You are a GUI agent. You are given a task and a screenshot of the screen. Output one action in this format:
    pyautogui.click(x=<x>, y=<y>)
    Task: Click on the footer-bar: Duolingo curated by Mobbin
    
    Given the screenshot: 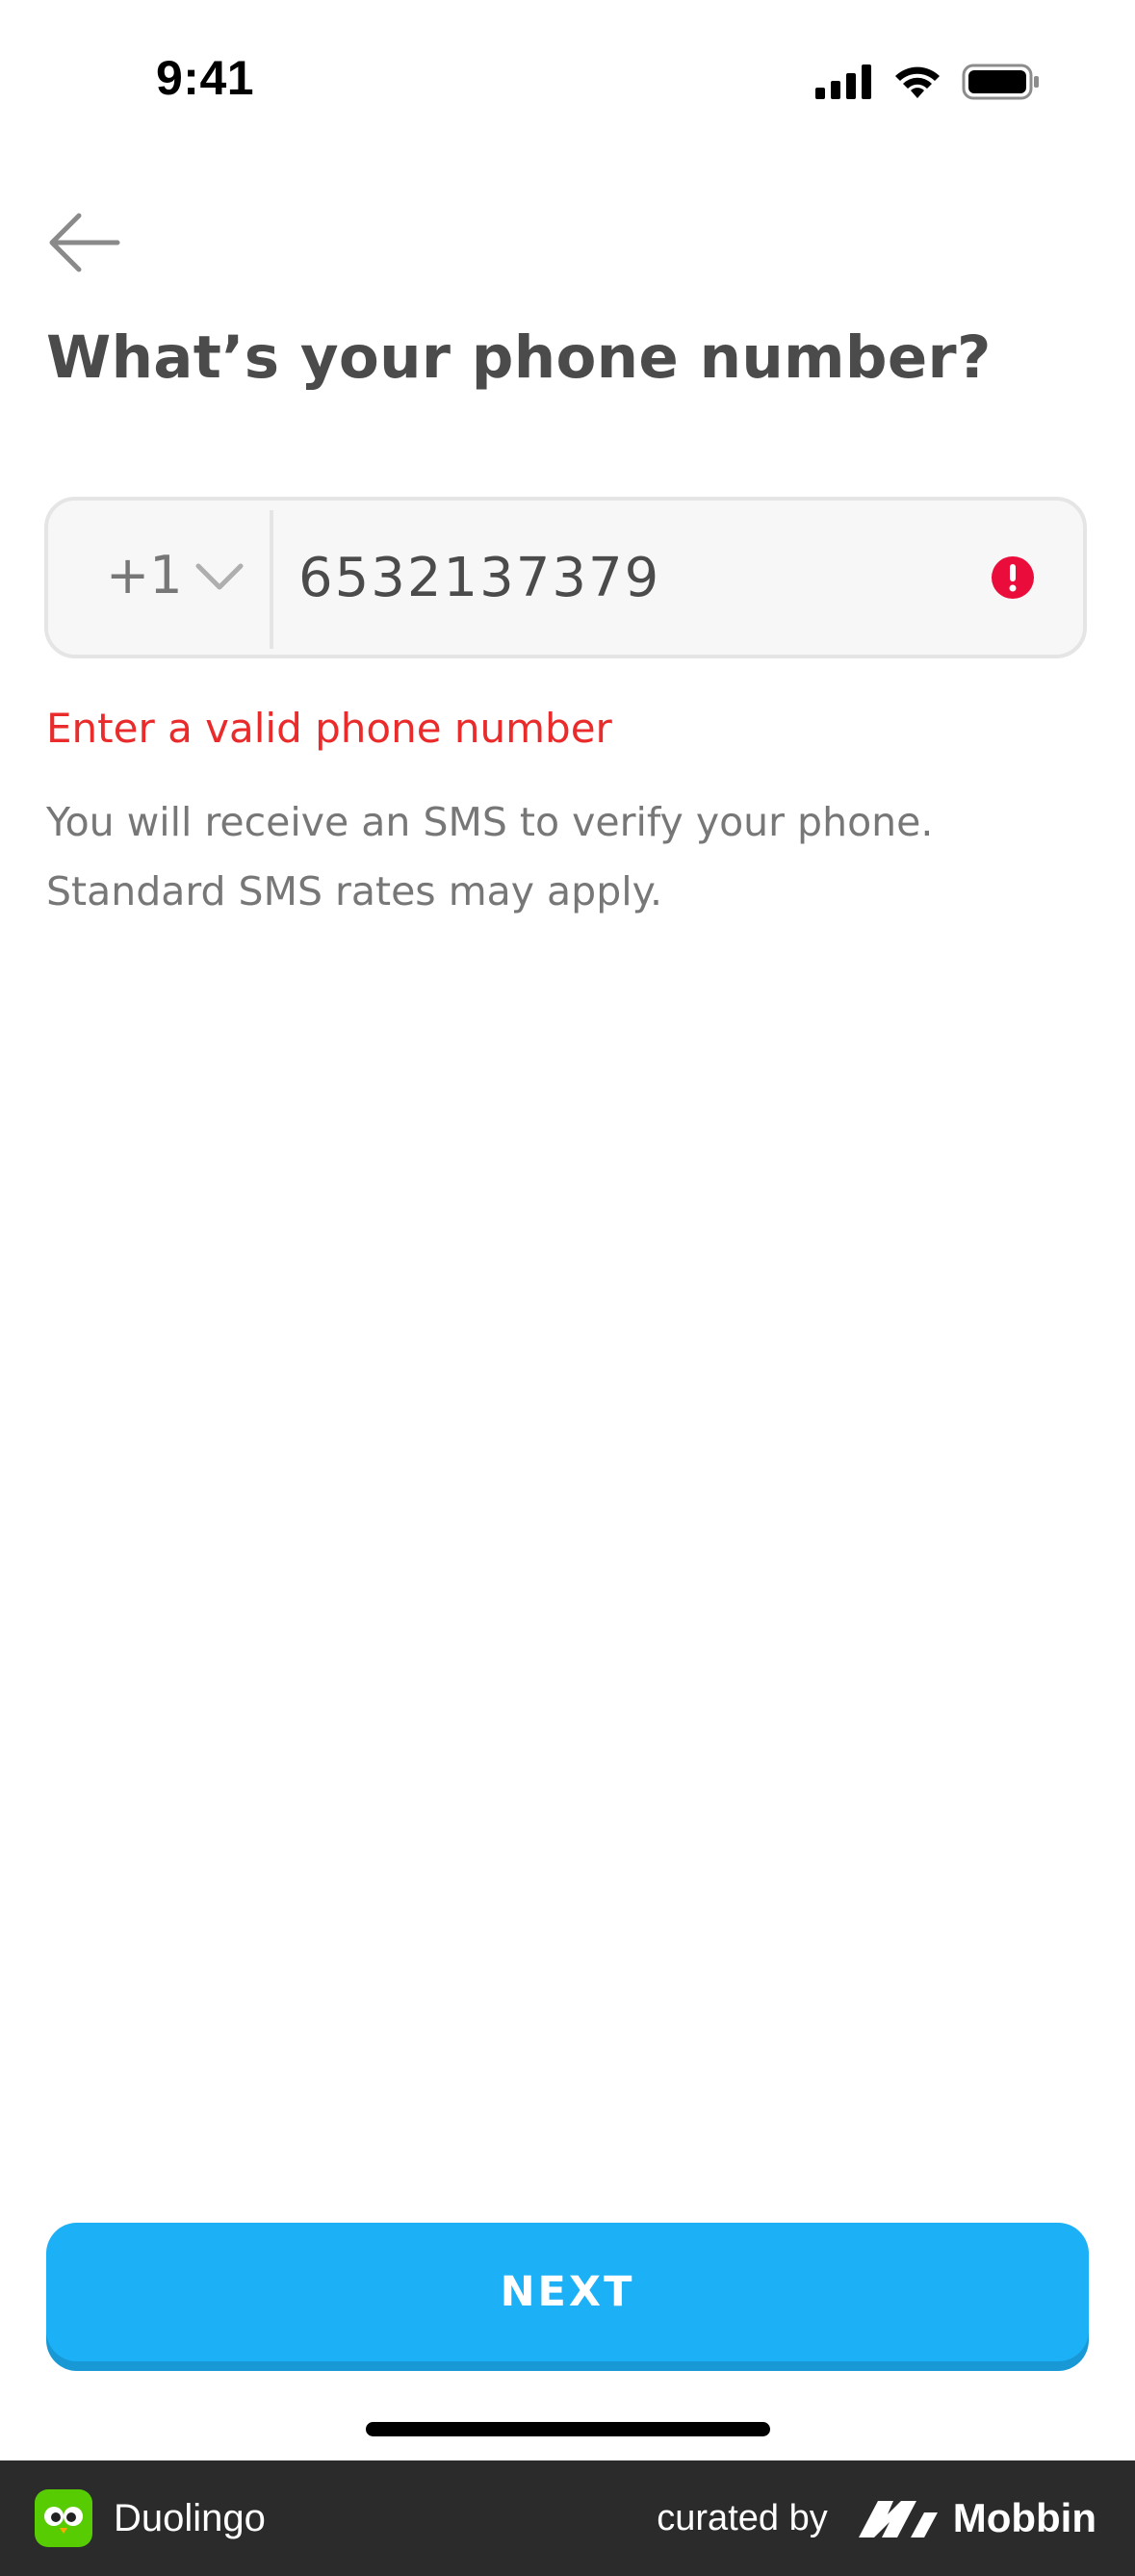 What is the action you would take?
    pyautogui.click(x=567, y=2518)
    